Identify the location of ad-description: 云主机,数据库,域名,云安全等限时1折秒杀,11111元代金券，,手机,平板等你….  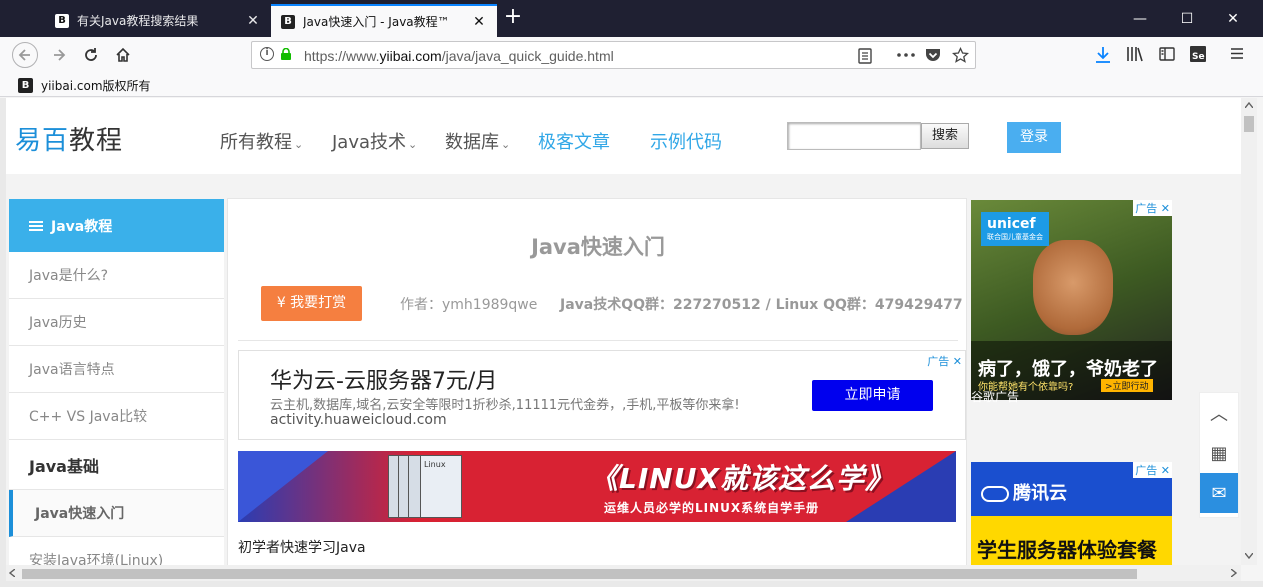
(505, 405).